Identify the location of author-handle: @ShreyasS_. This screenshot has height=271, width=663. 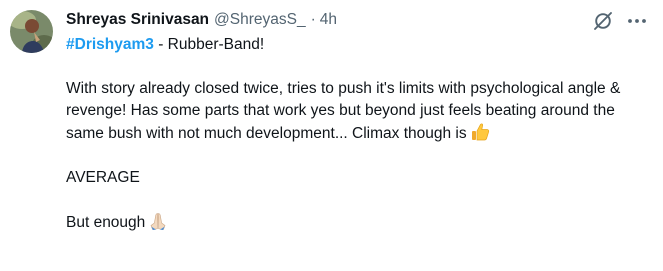
(260, 20).